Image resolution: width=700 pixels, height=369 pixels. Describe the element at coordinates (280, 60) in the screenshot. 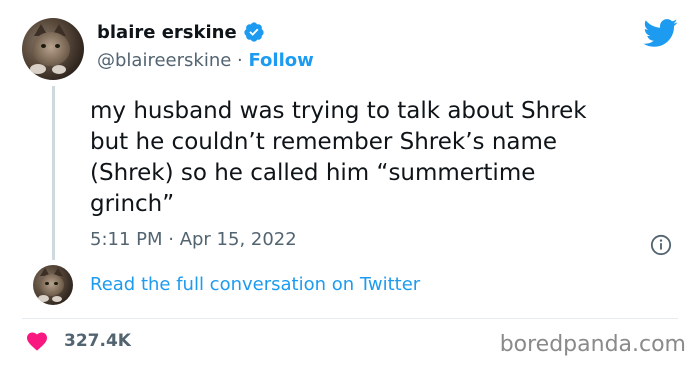

I see `follow-button: Follow` at that location.